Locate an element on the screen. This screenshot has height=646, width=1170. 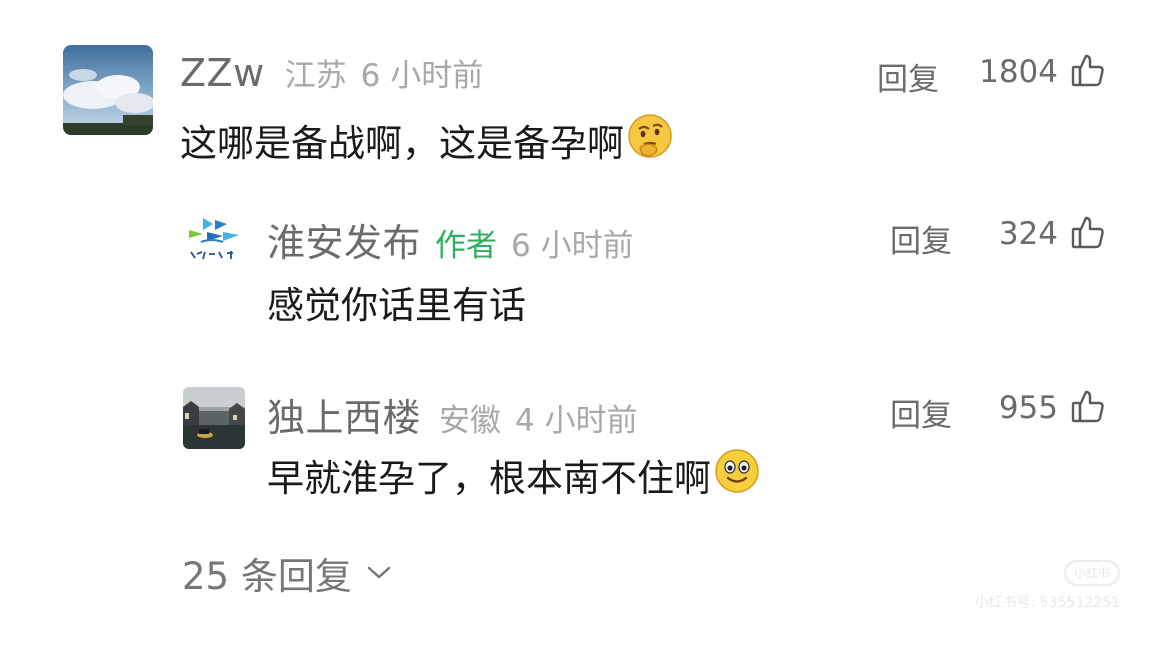
reply-text-row: 早就淮孕了，根本南不住啊 is located at coordinates (514, 474).